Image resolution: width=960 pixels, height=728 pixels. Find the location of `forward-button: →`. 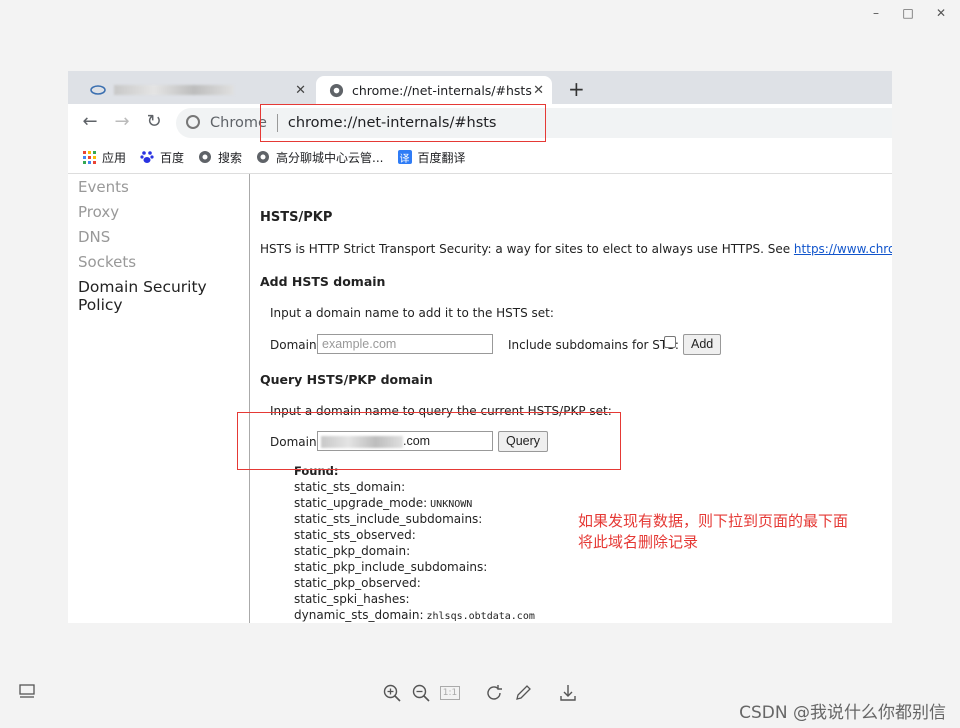

forward-button: → is located at coordinates (122, 121).